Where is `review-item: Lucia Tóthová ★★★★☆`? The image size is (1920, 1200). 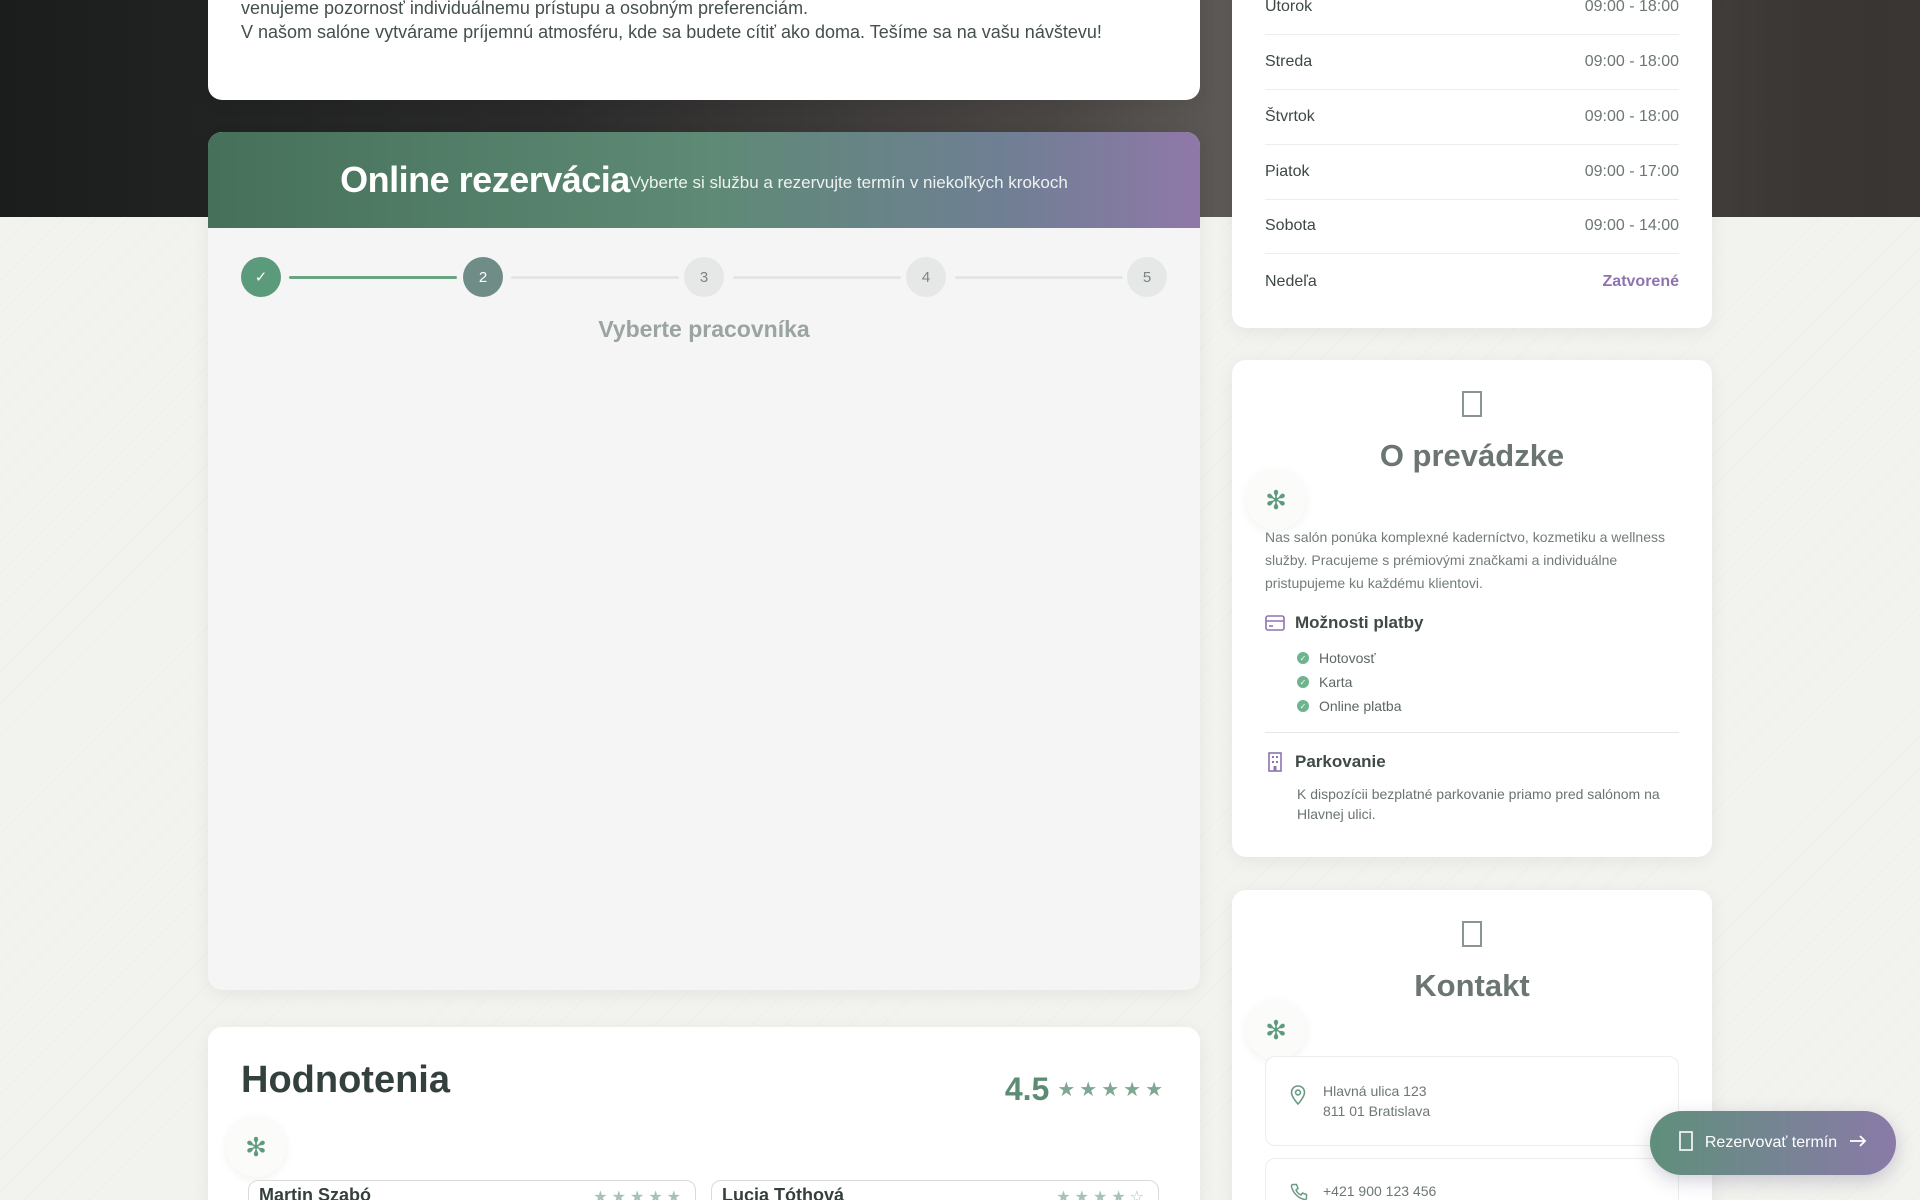
review-item: Lucia Tóthová ★★★★☆ is located at coordinates (935, 1190).